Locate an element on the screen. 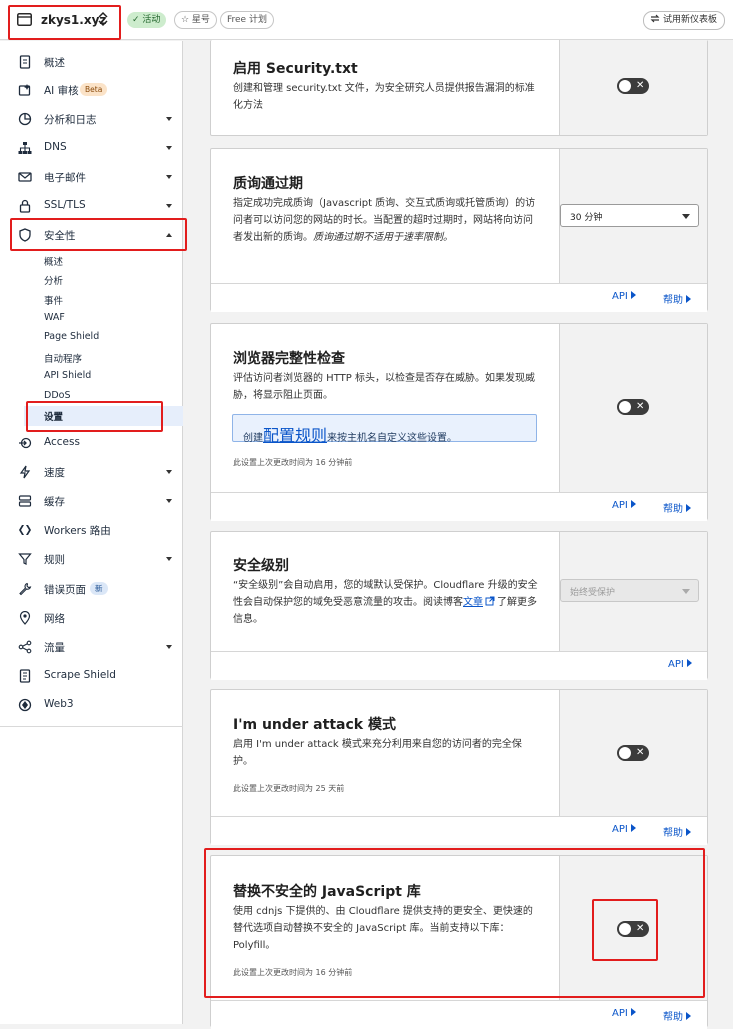 Image resolution: width=733 pixels, height=1029 pixels. config-rules-link: 配置规则 is located at coordinates (295, 435).